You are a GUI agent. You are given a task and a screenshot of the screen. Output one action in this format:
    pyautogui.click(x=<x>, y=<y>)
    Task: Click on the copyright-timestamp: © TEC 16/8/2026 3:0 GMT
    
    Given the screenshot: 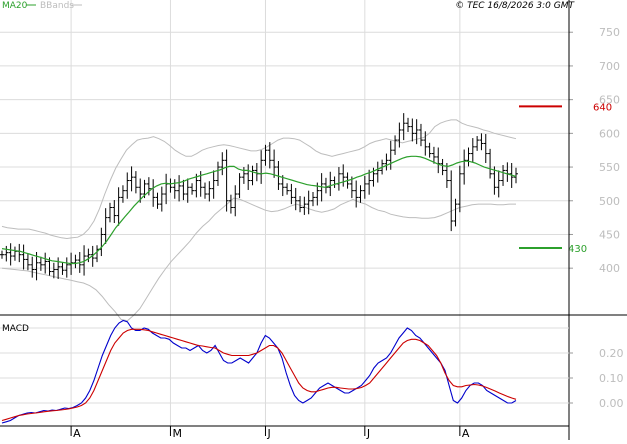 What is the action you would take?
    pyautogui.click(x=515, y=6)
    